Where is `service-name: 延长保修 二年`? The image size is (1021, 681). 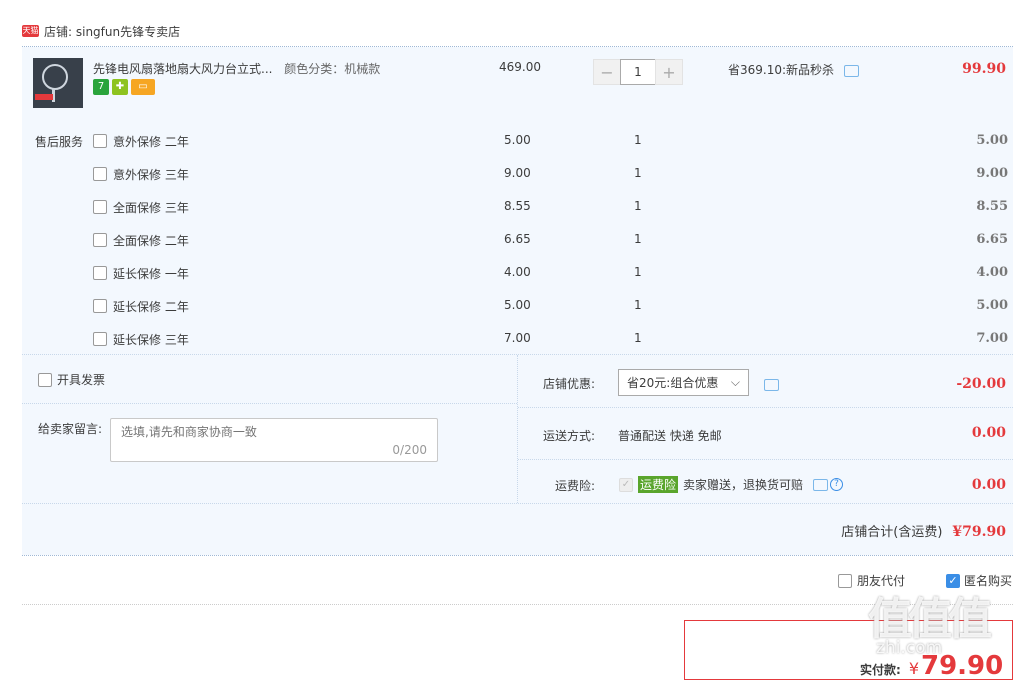
service-name: 延长保修 二年 is located at coordinates (151, 307).